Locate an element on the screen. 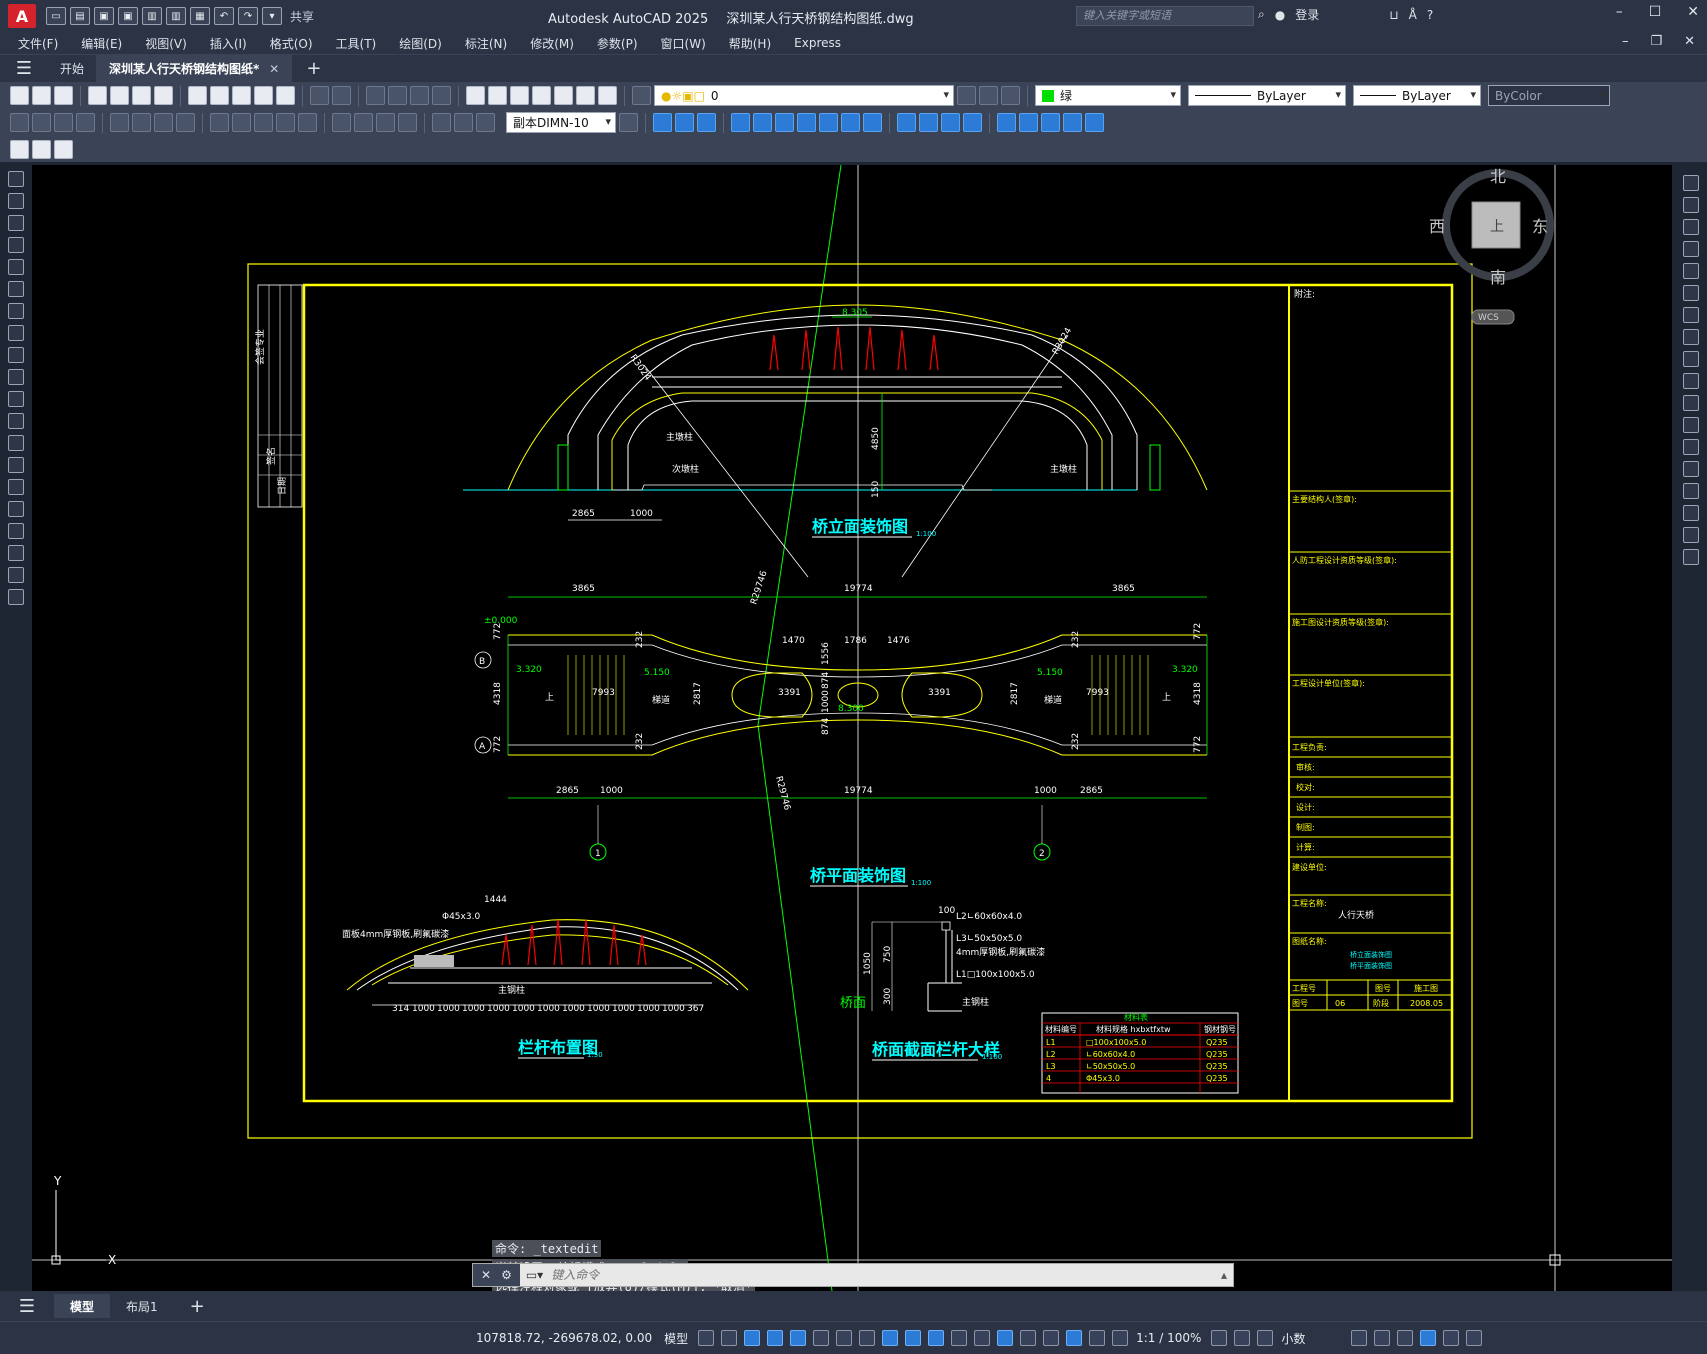 This screenshot has width=1707, height=1354. annotation-scale: 1:1 / 100% is located at coordinates (1168, 1338).